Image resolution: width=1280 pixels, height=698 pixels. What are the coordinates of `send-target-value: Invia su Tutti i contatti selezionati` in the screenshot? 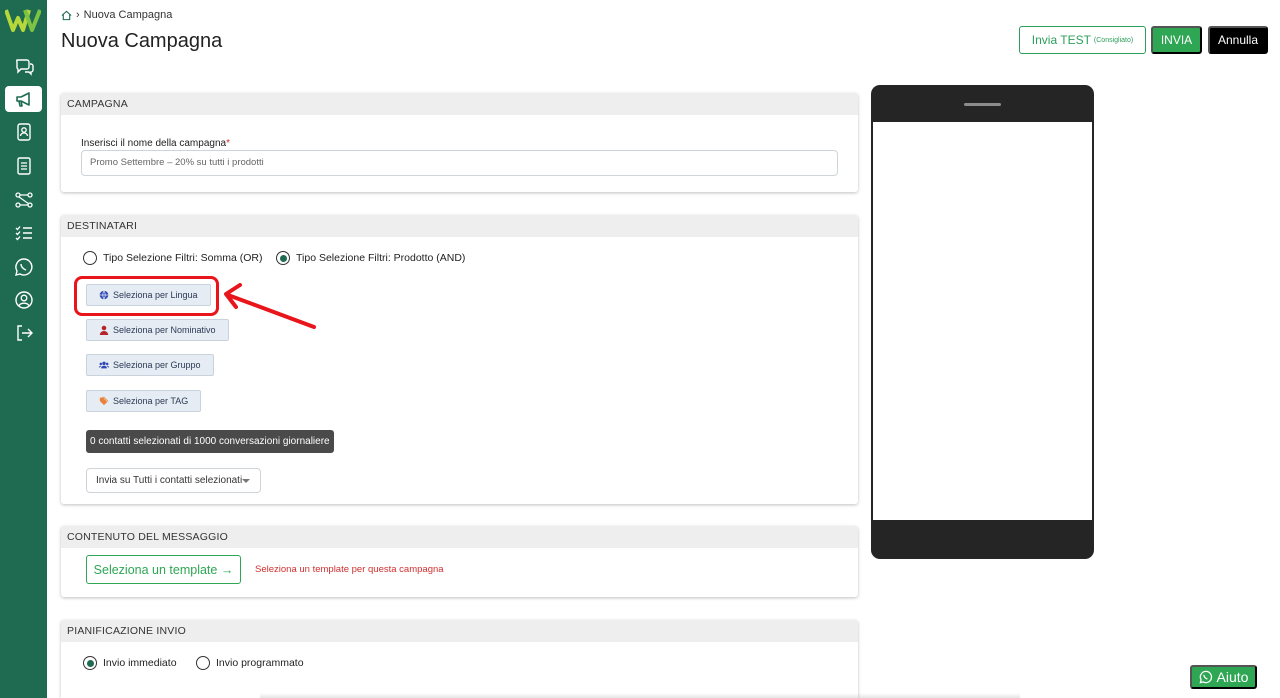 It's located at (169, 480).